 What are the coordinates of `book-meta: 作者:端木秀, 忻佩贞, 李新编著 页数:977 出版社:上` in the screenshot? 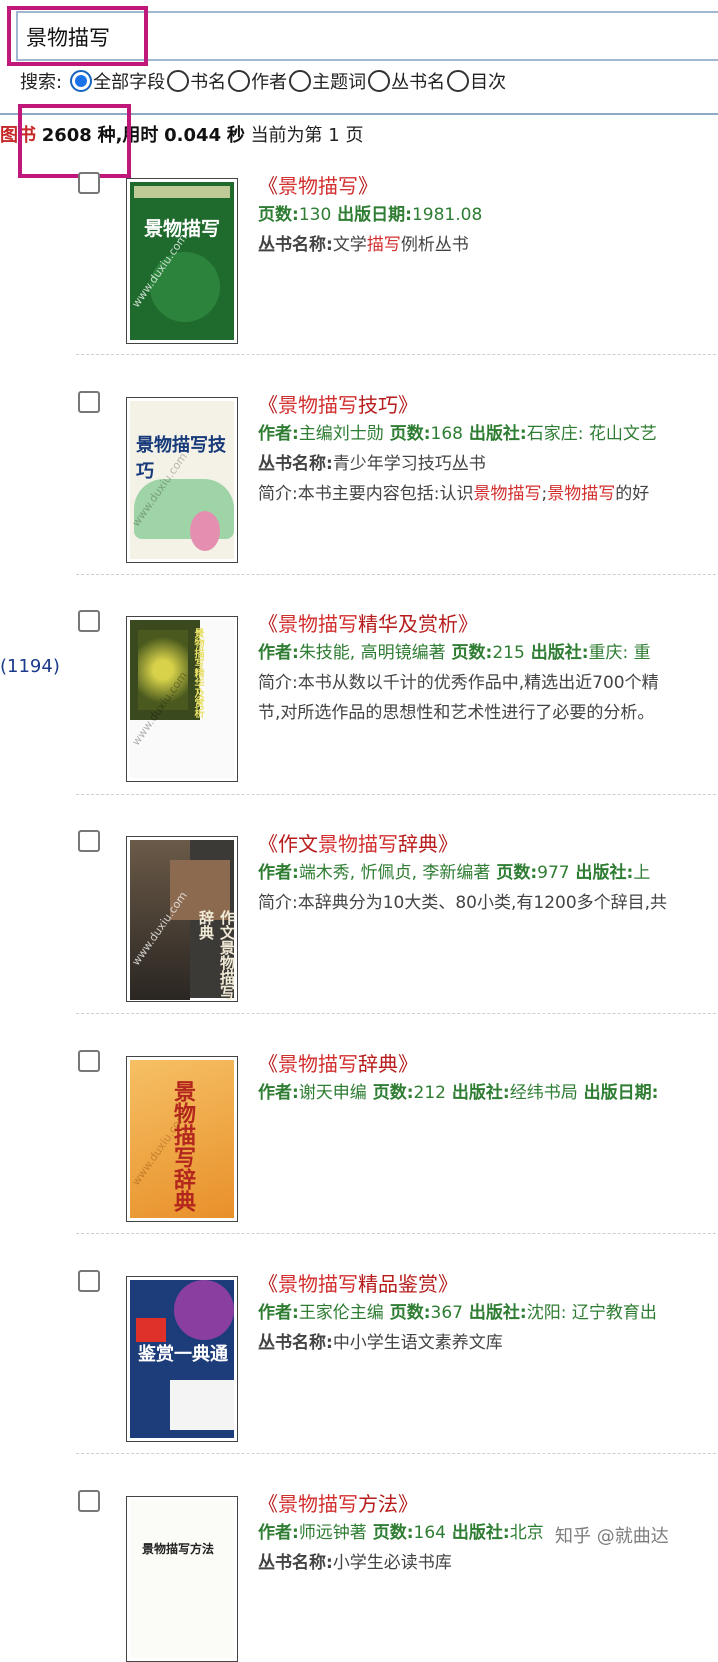 It's located at (454, 873).